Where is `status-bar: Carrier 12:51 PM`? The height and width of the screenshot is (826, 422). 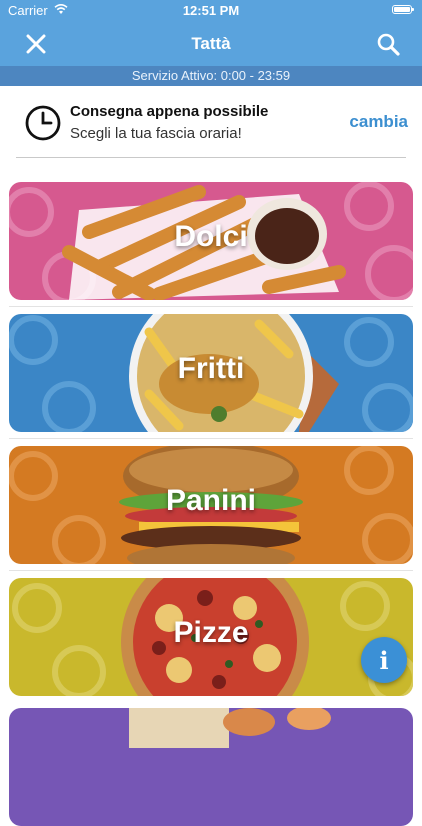 status-bar: Carrier 12:51 PM is located at coordinates (211, 11).